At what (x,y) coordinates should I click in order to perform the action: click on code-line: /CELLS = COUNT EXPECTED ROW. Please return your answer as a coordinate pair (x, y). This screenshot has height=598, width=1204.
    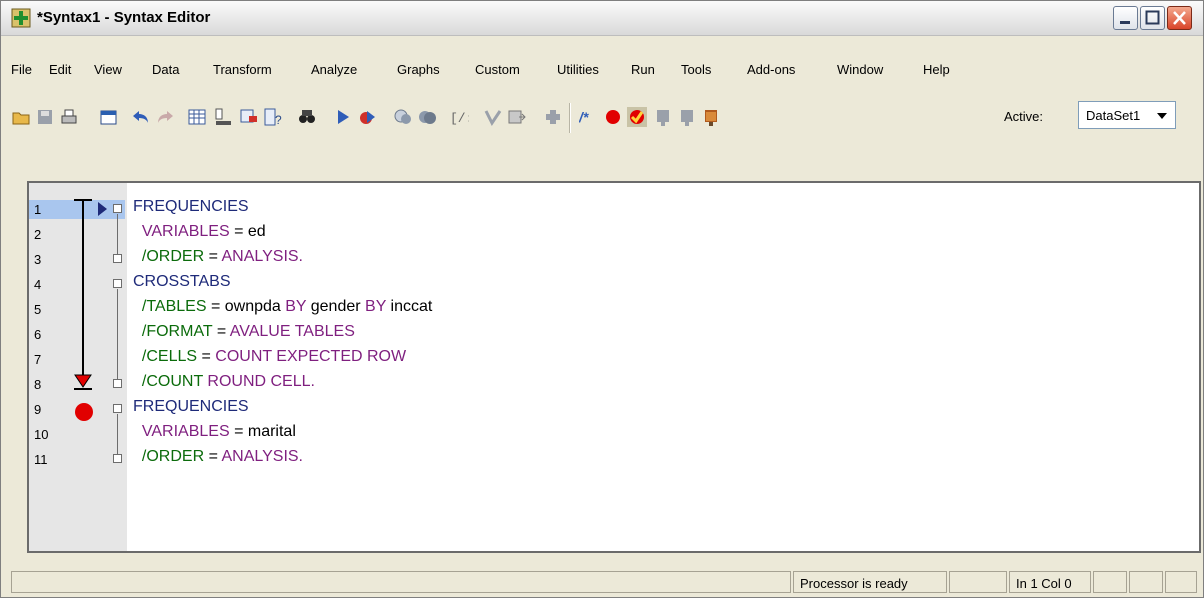
    Looking at the image, I should click on (269, 357).